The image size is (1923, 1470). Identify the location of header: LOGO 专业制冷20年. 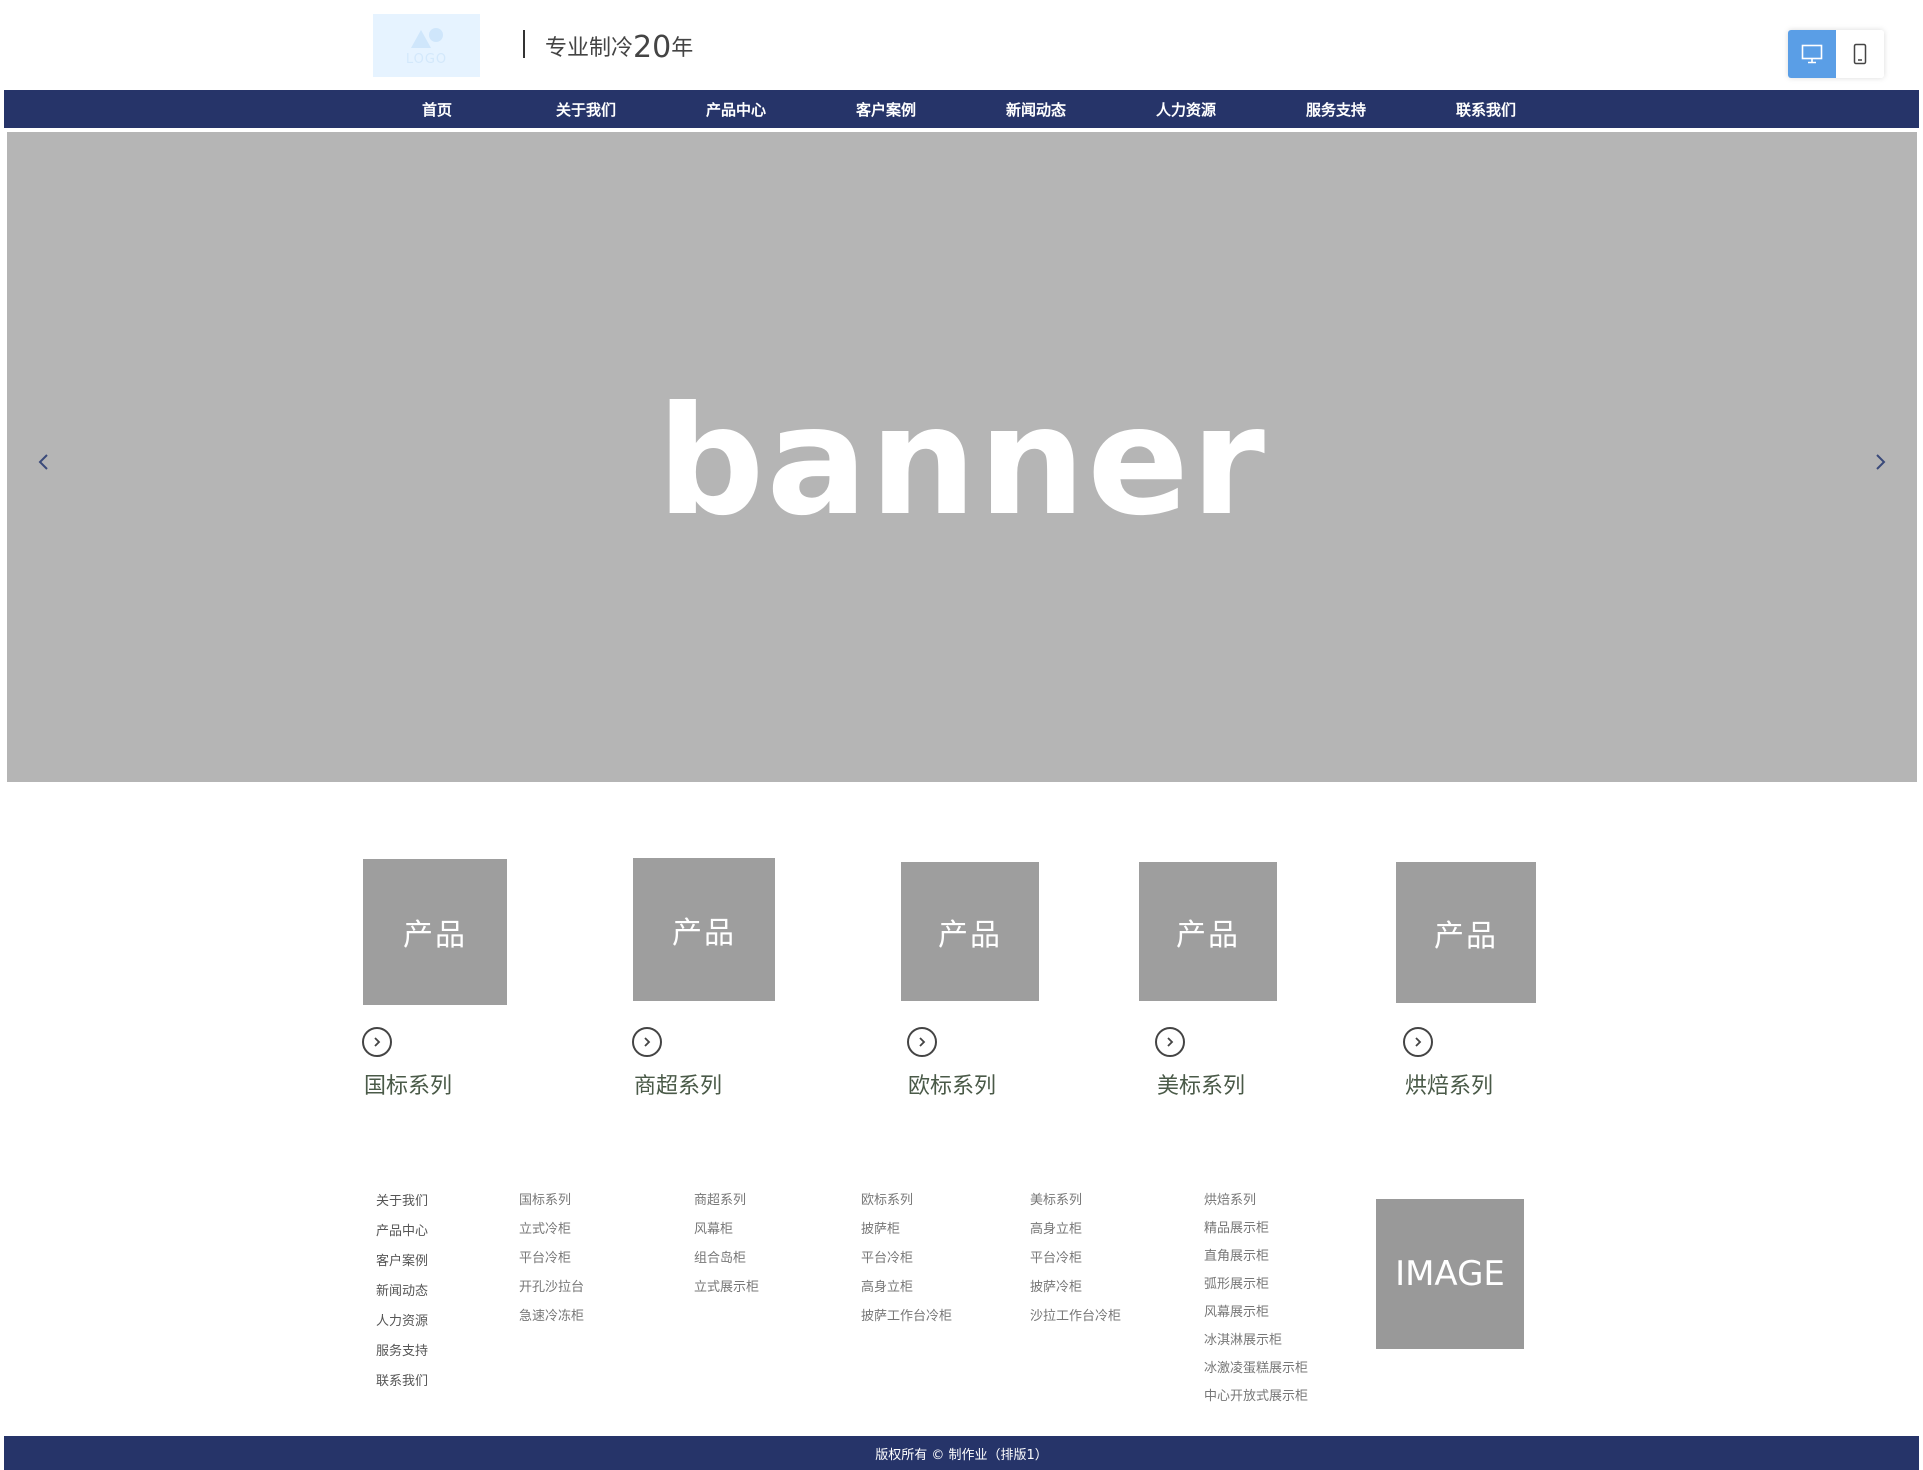
(961, 45).